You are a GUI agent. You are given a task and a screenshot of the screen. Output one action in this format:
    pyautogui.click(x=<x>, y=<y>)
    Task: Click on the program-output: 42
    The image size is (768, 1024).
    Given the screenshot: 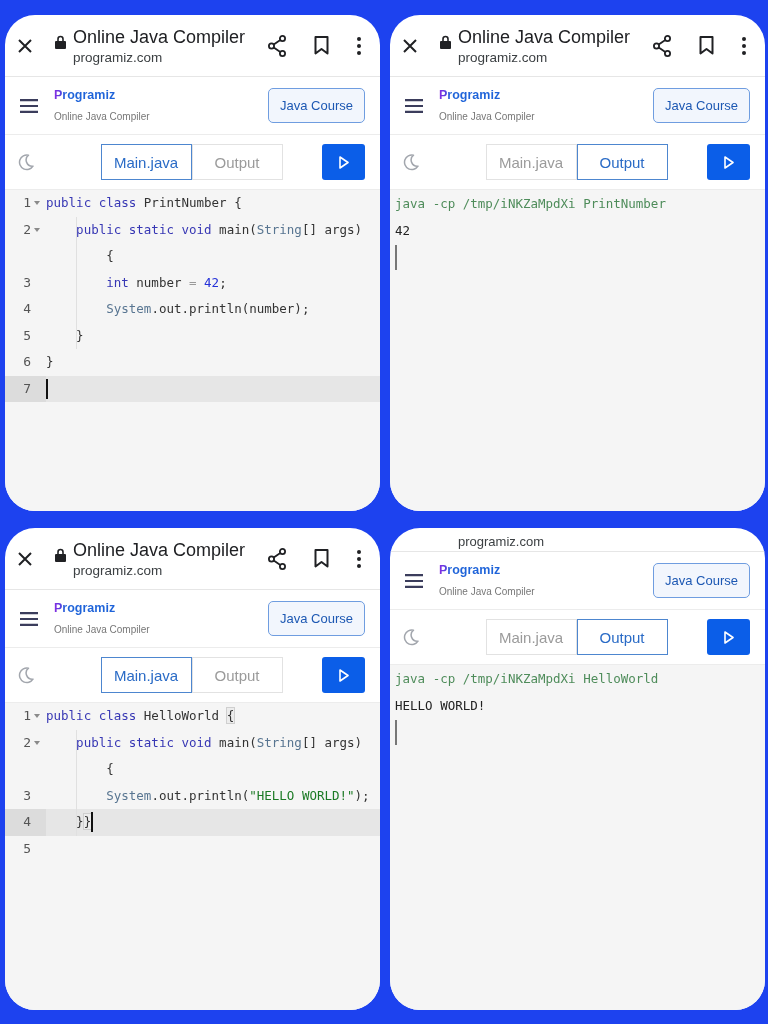 What is the action you would take?
    pyautogui.click(x=403, y=231)
    